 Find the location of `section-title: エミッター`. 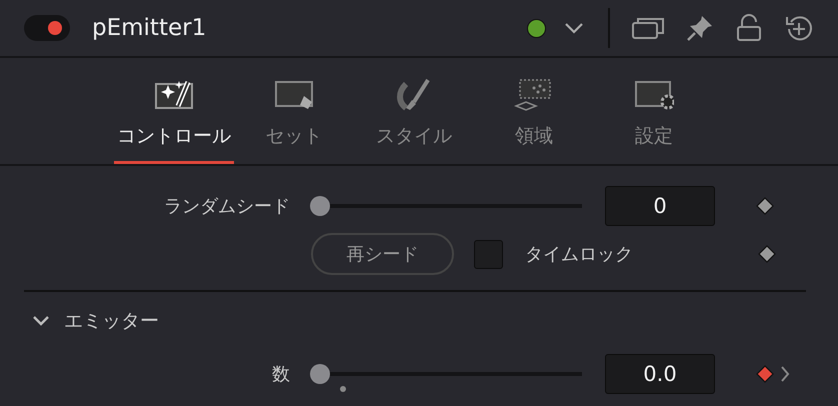

section-title: エミッター is located at coordinates (111, 321).